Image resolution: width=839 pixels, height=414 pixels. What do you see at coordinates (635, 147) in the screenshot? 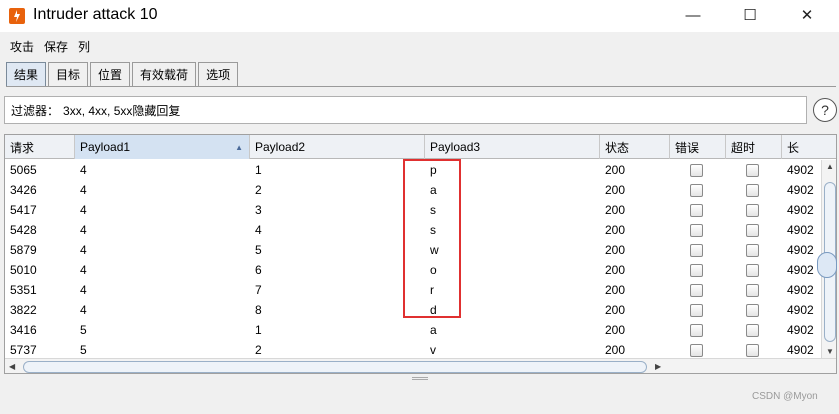
I see `col-header-status: 状态` at bounding box center [635, 147].